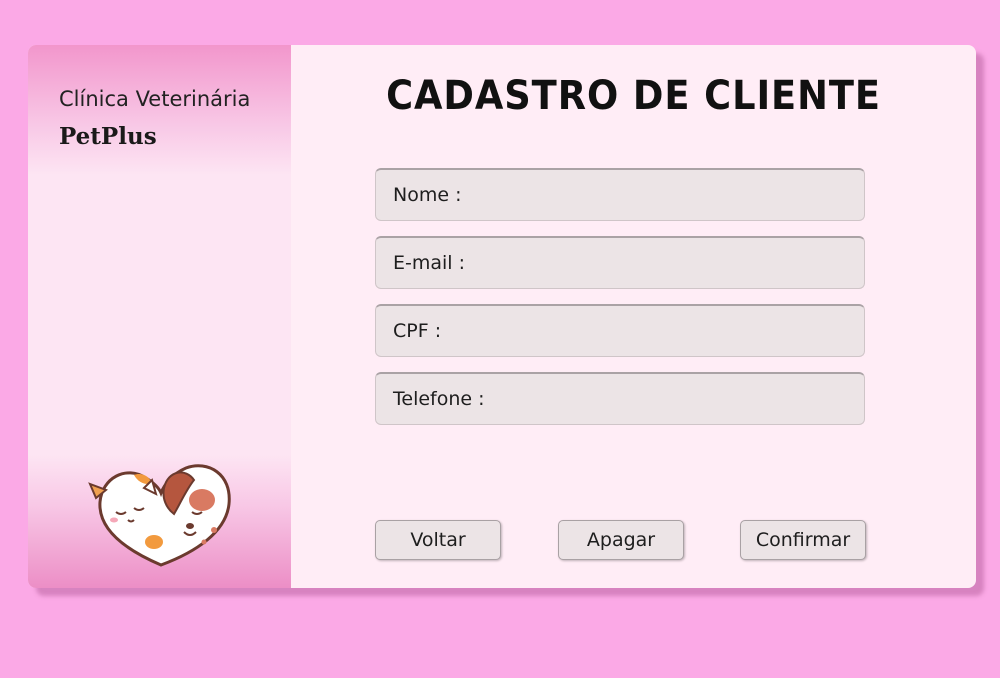 The height and width of the screenshot is (678, 1000). I want to click on cpf-field: CPF :, so click(620, 330).